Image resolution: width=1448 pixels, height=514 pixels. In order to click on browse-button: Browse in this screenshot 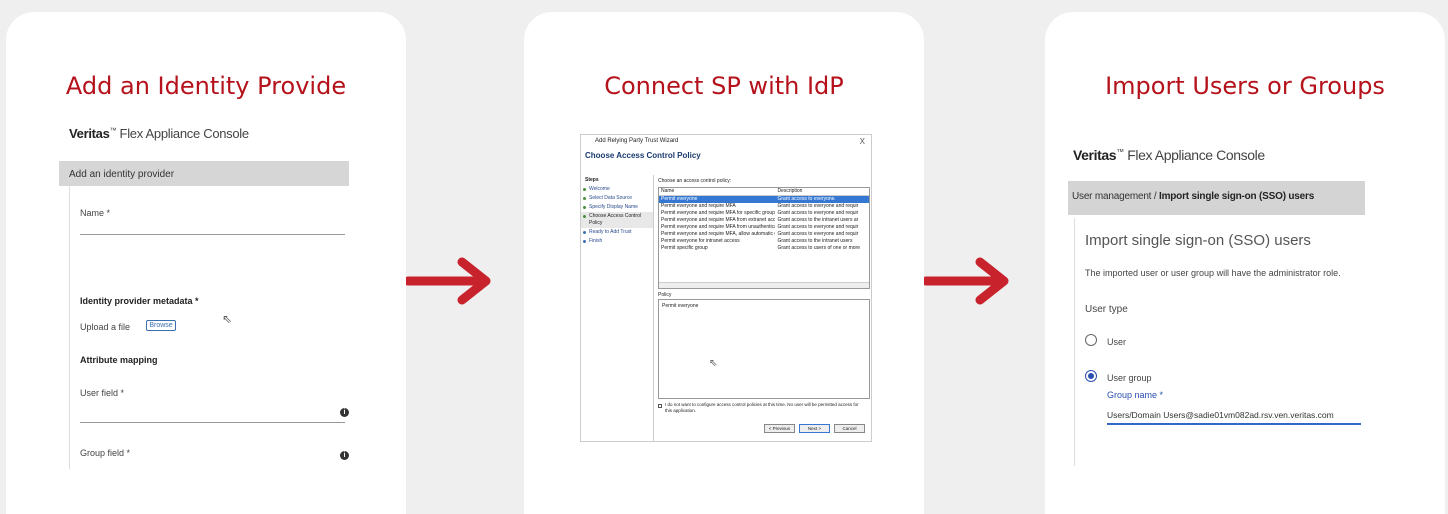, I will do `click(161, 325)`.